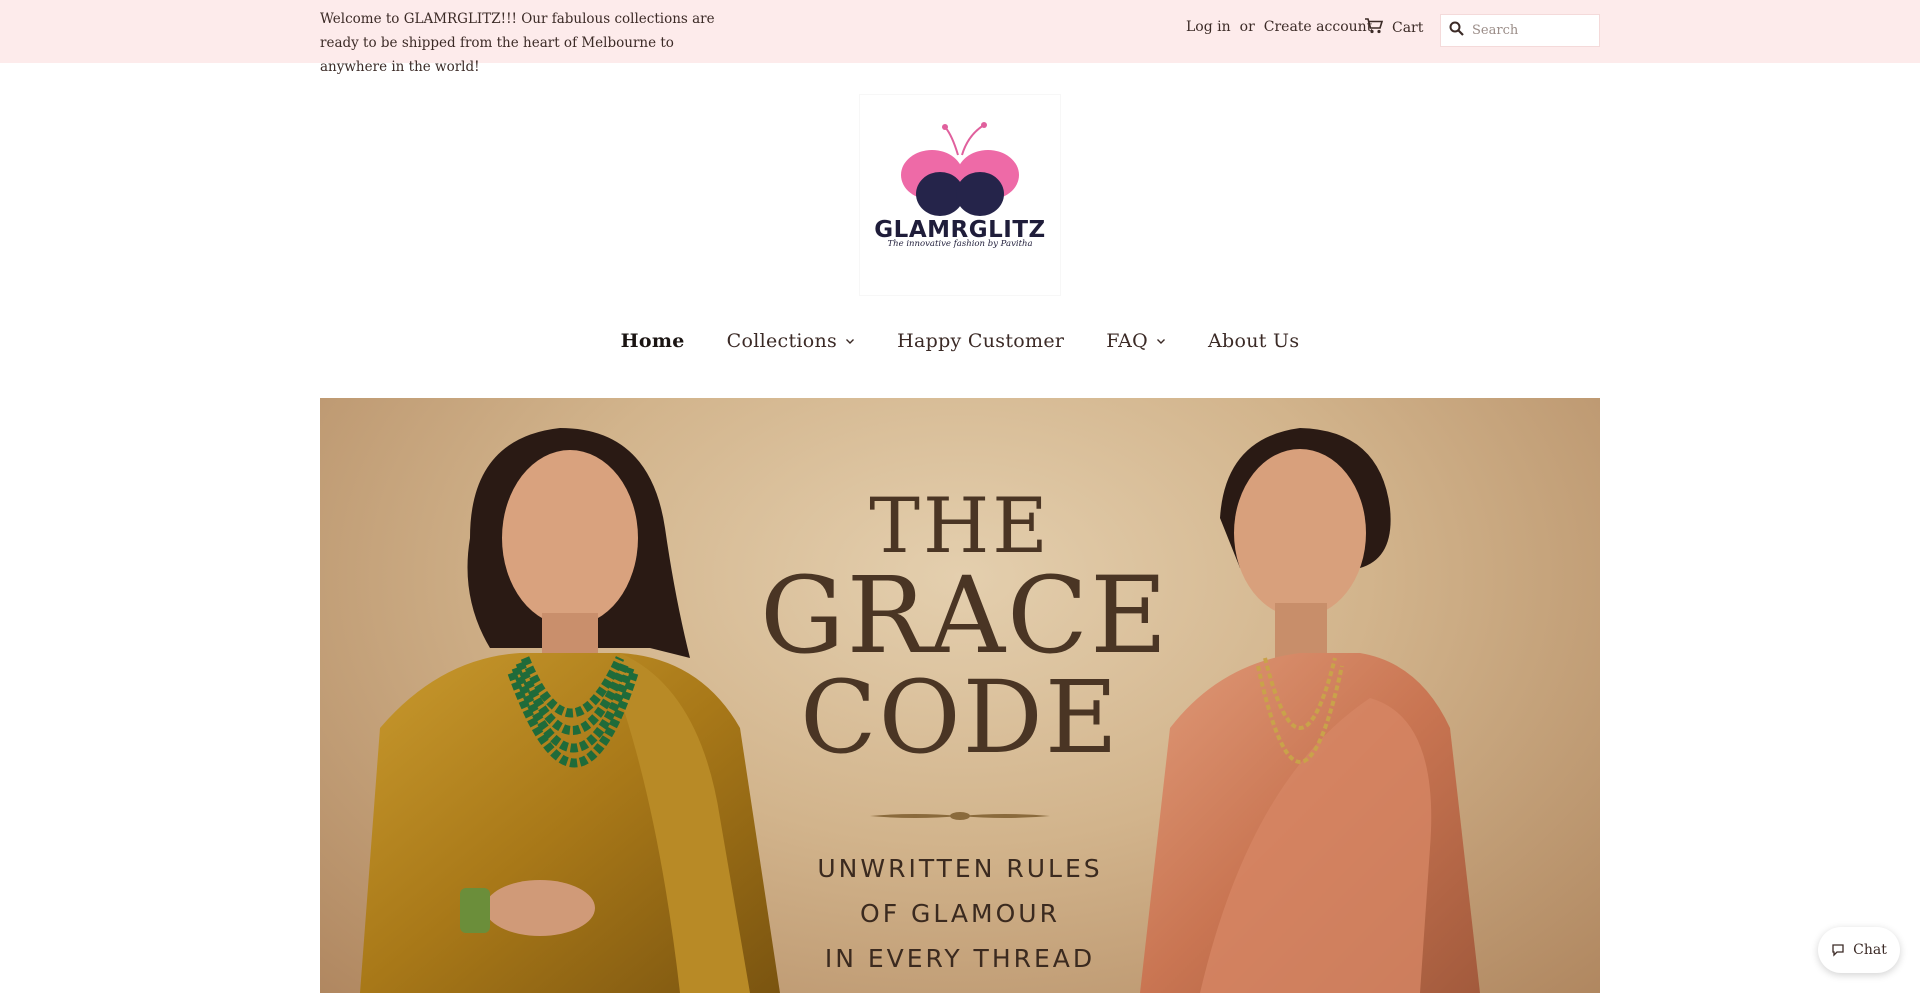 The height and width of the screenshot is (993, 1920). I want to click on chat-bubble-icon, so click(1838, 950).